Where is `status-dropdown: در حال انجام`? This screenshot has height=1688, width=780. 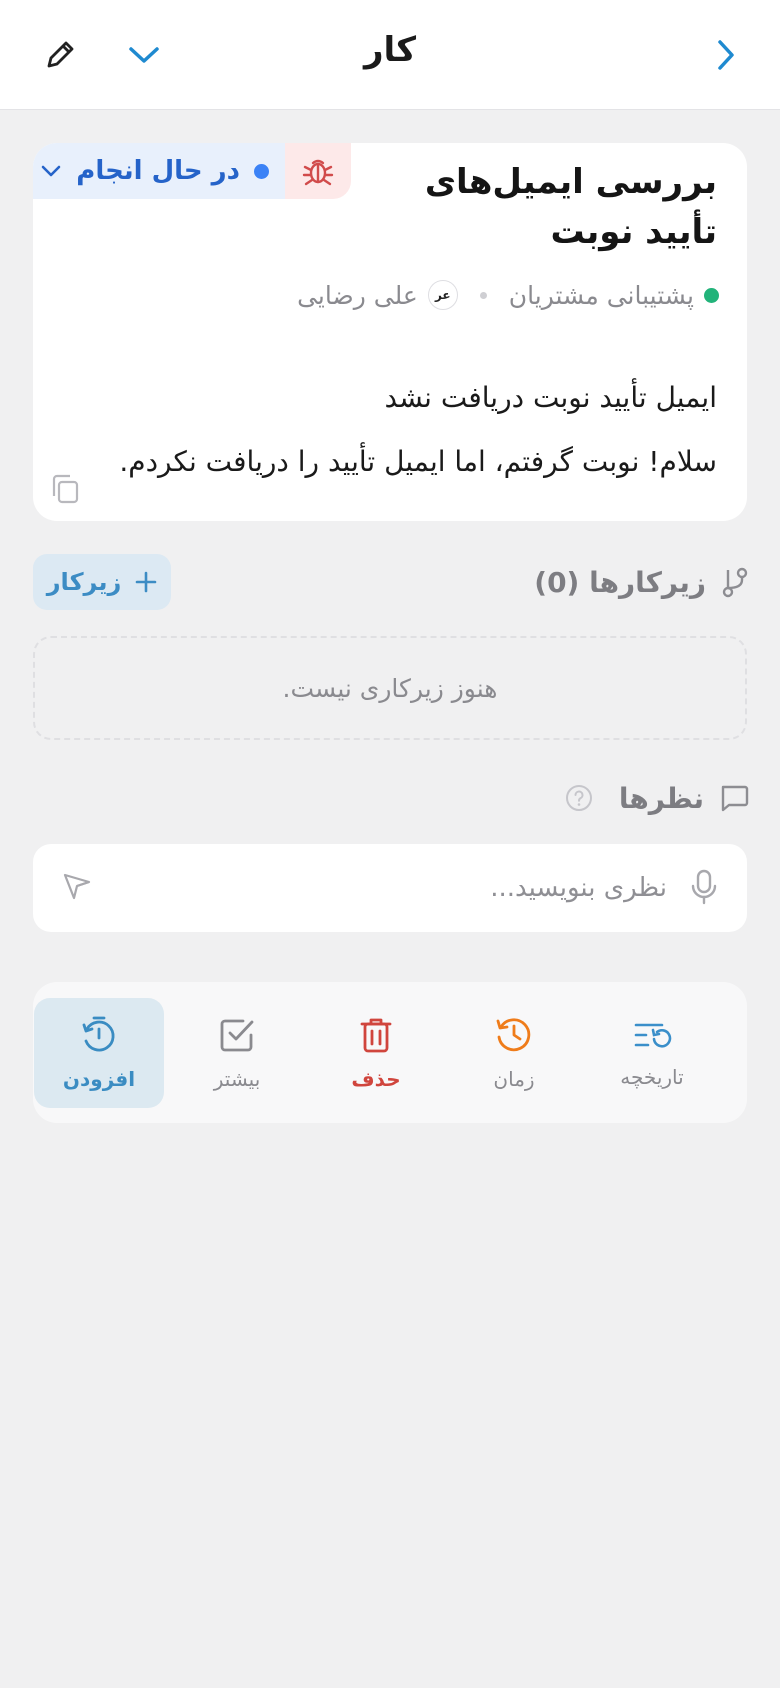 status-dropdown: در حال انجام is located at coordinates (159, 171).